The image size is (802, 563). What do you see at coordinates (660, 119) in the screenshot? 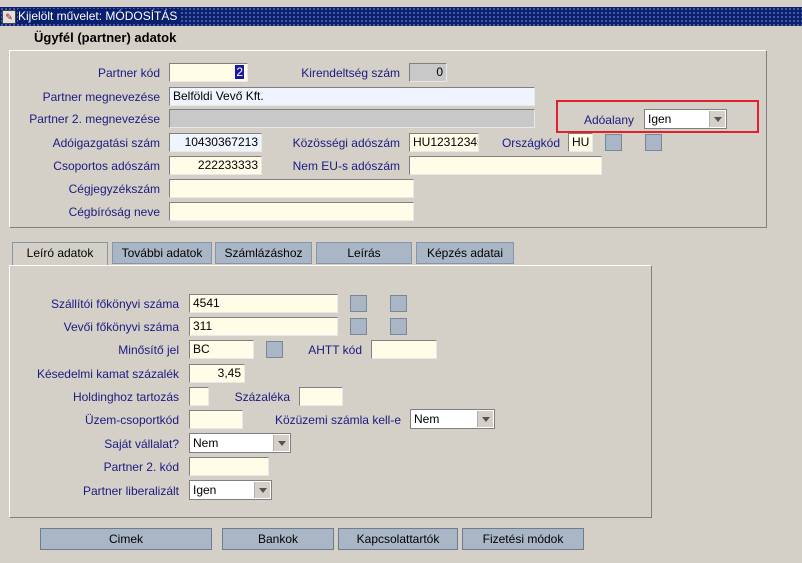
I see `adoalany-value: Igen` at bounding box center [660, 119].